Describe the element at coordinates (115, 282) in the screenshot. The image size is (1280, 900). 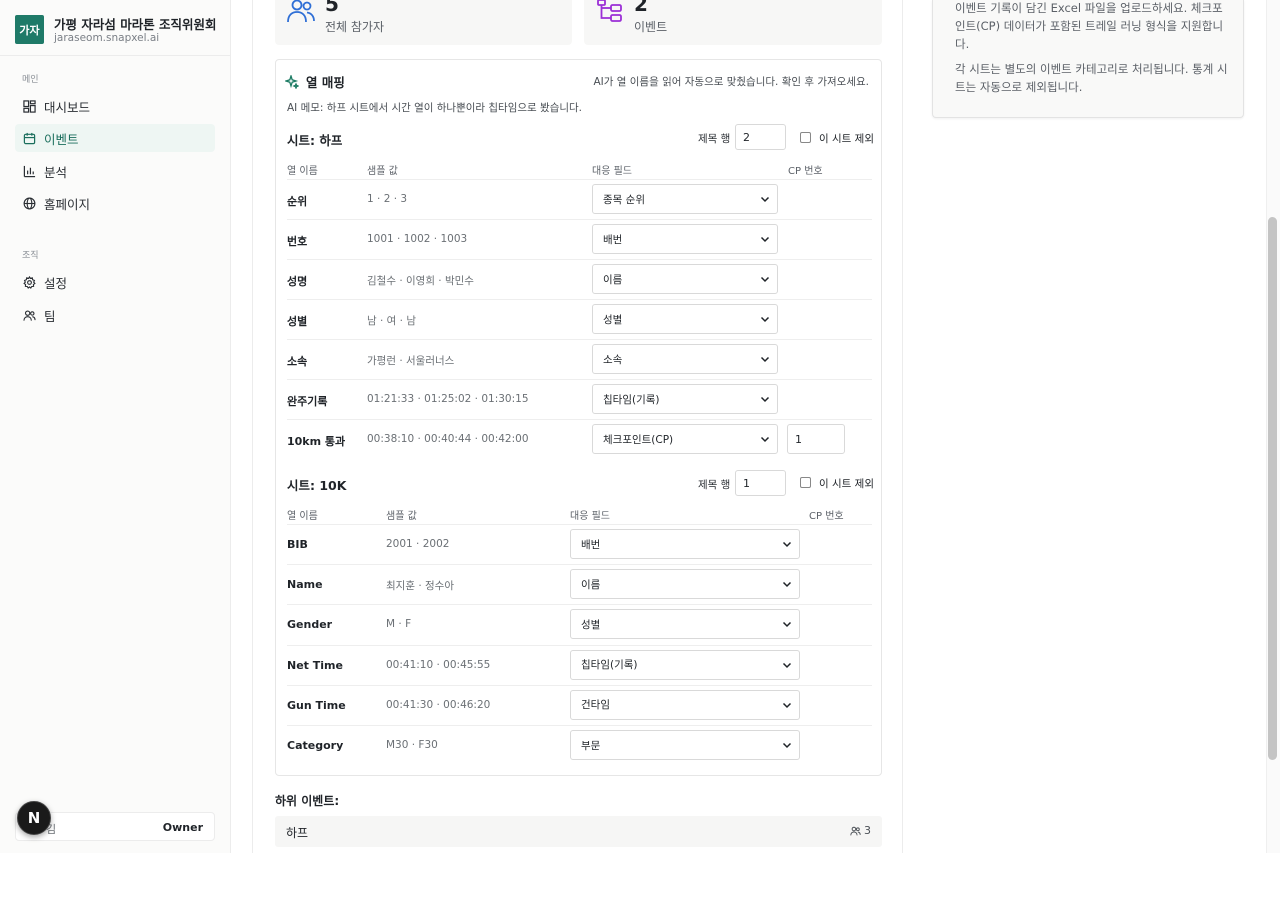
I see `sidebar-item-settings: 설정` at that location.